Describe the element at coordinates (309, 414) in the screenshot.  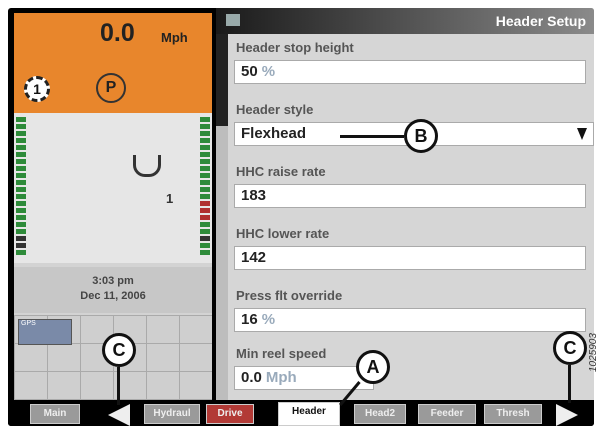
I see `tab-header: Header` at that location.